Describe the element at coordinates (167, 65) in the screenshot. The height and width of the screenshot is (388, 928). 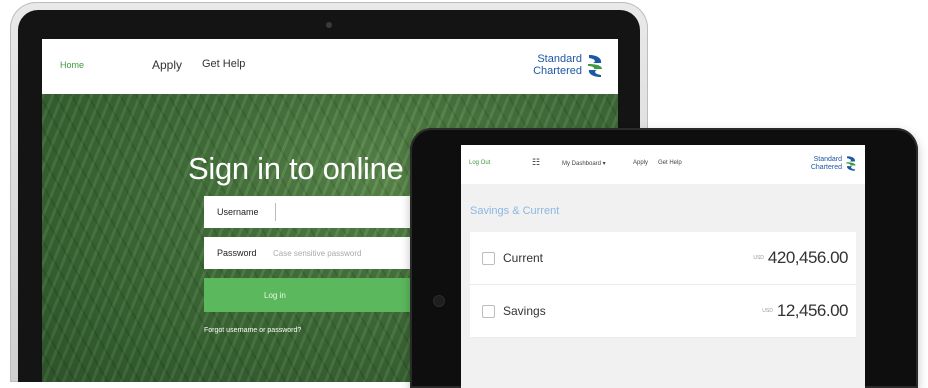
I see `nav-apply-link: Apply` at that location.